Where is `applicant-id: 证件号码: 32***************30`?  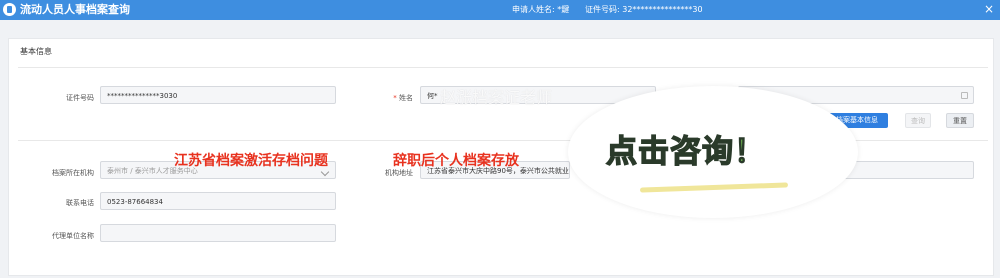 applicant-id: 证件号码: 32***************30 is located at coordinates (644, 9).